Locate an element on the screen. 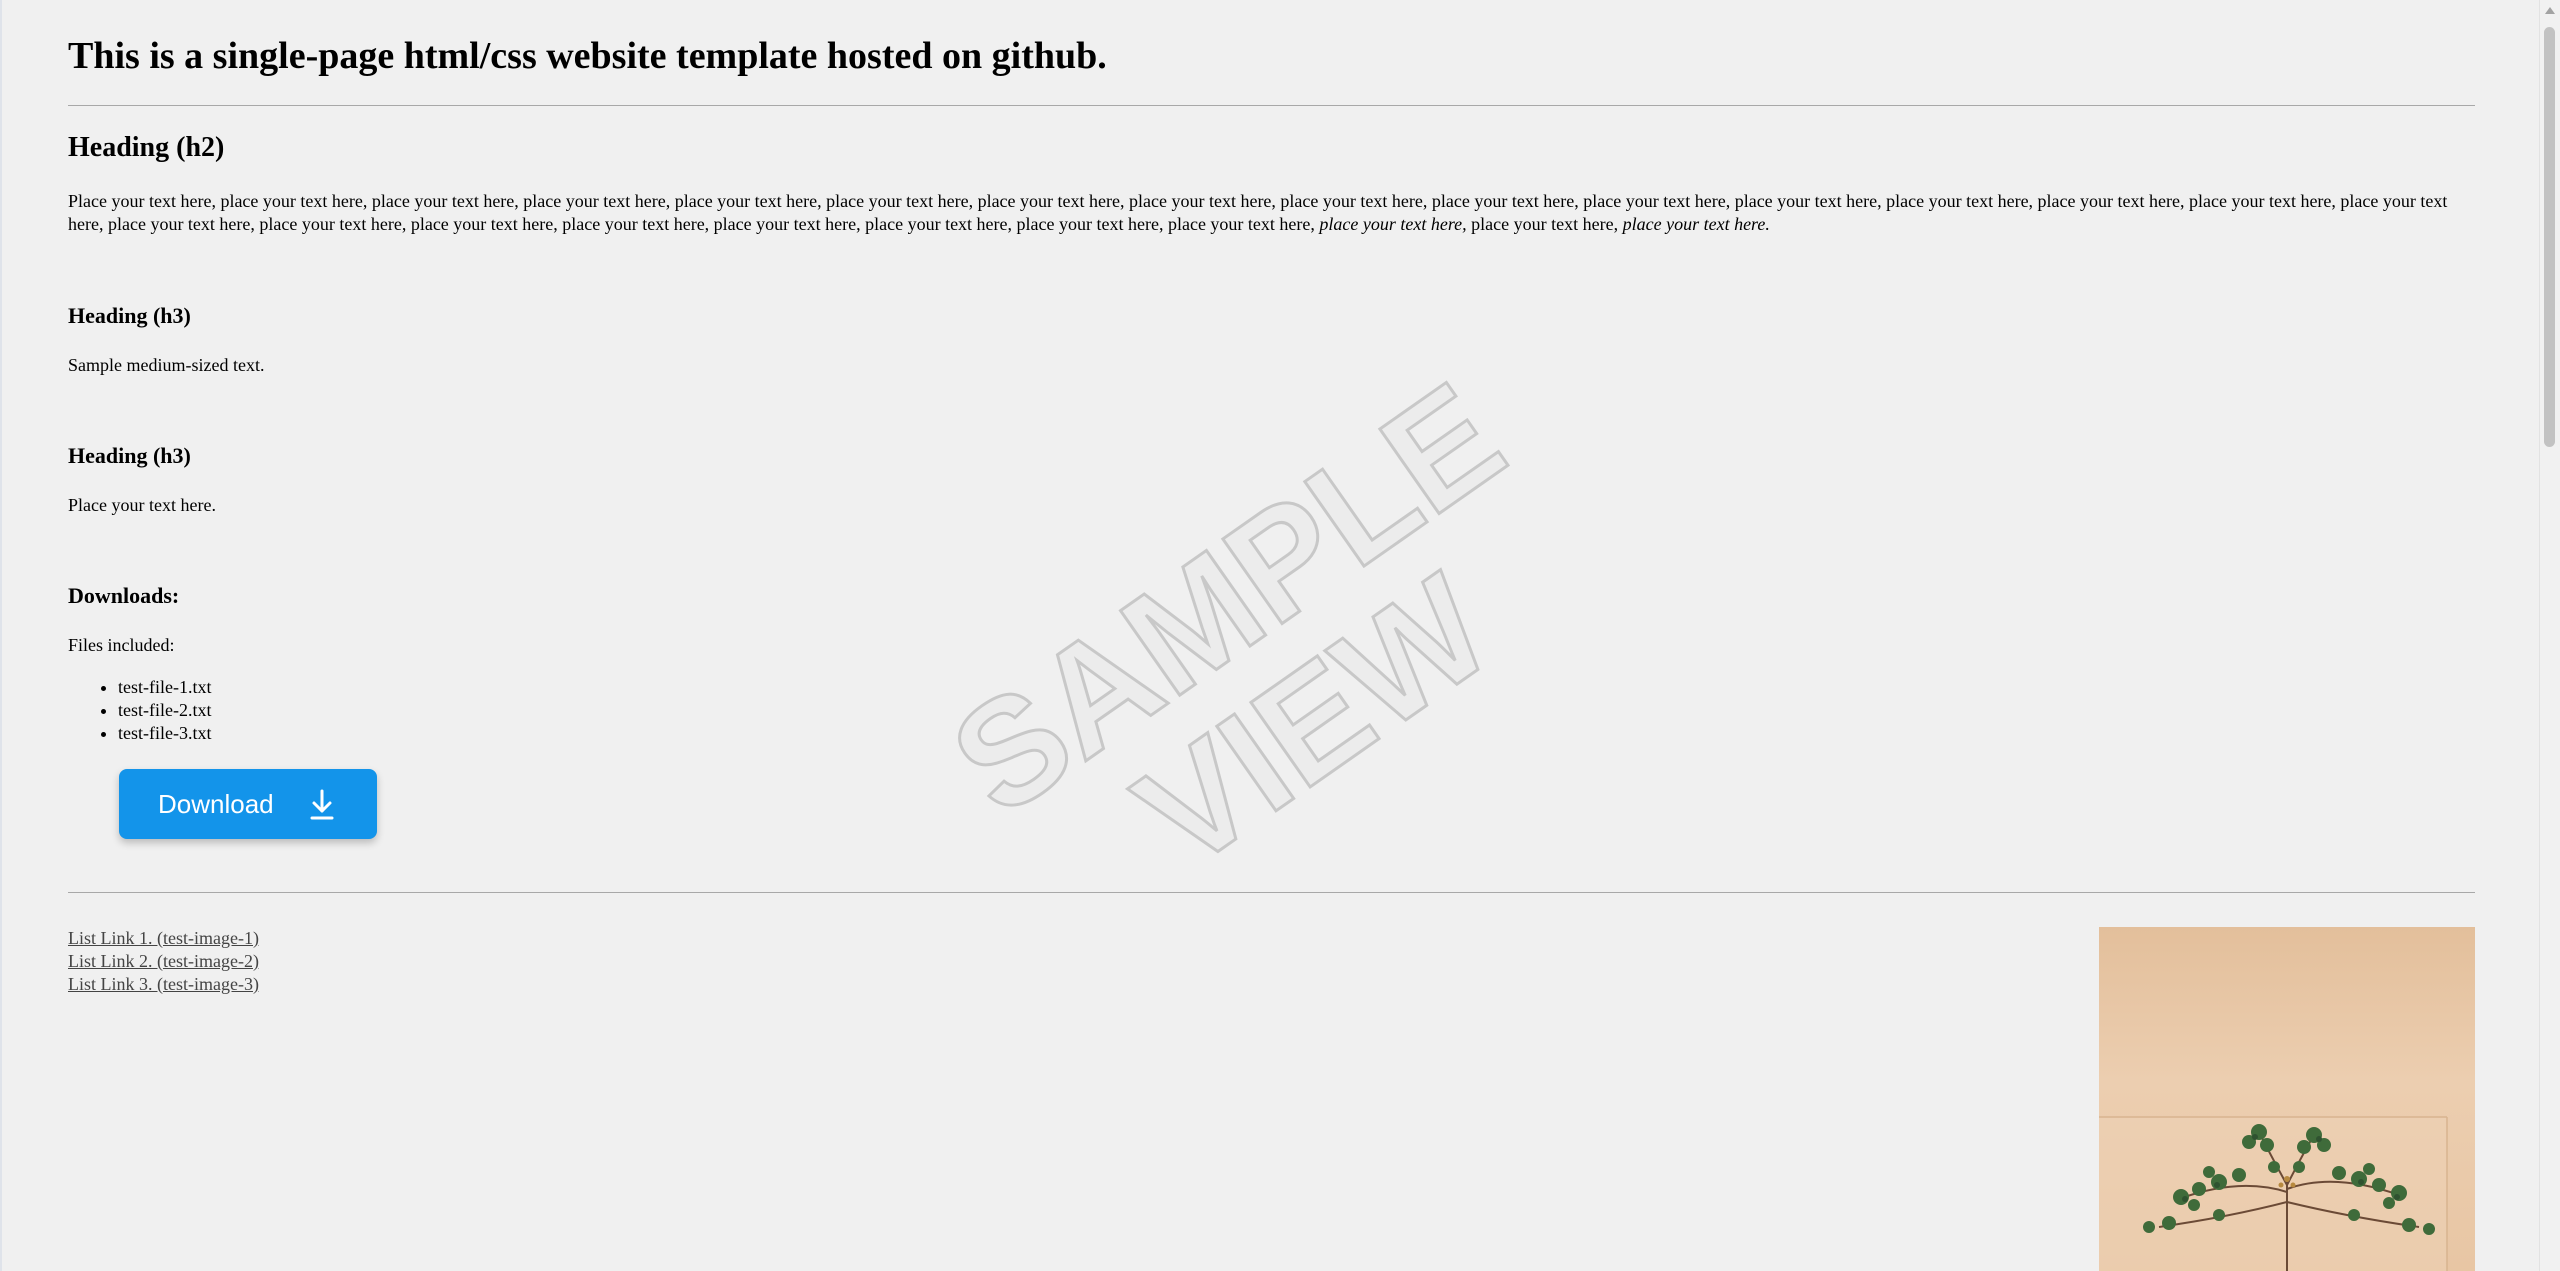 The width and height of the screenshot is (2560, 1271). section-heading-2: Heading (h3) is located at coordinates (129, 455).